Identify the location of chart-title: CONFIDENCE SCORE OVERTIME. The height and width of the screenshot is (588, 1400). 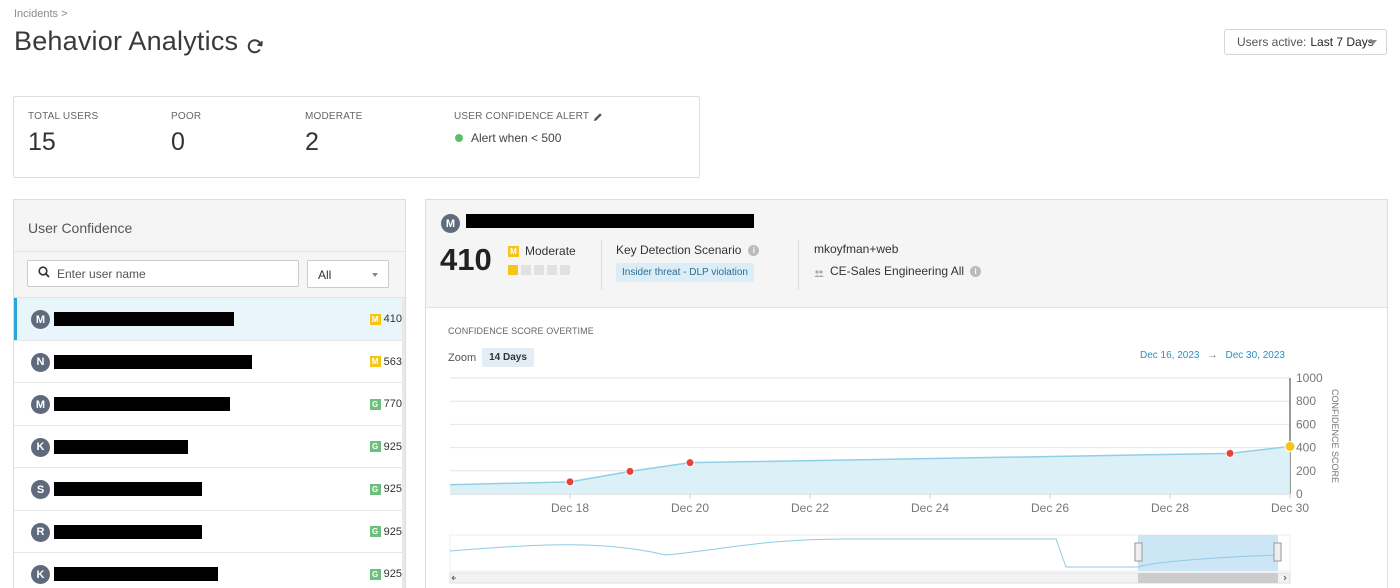
(521, 331).